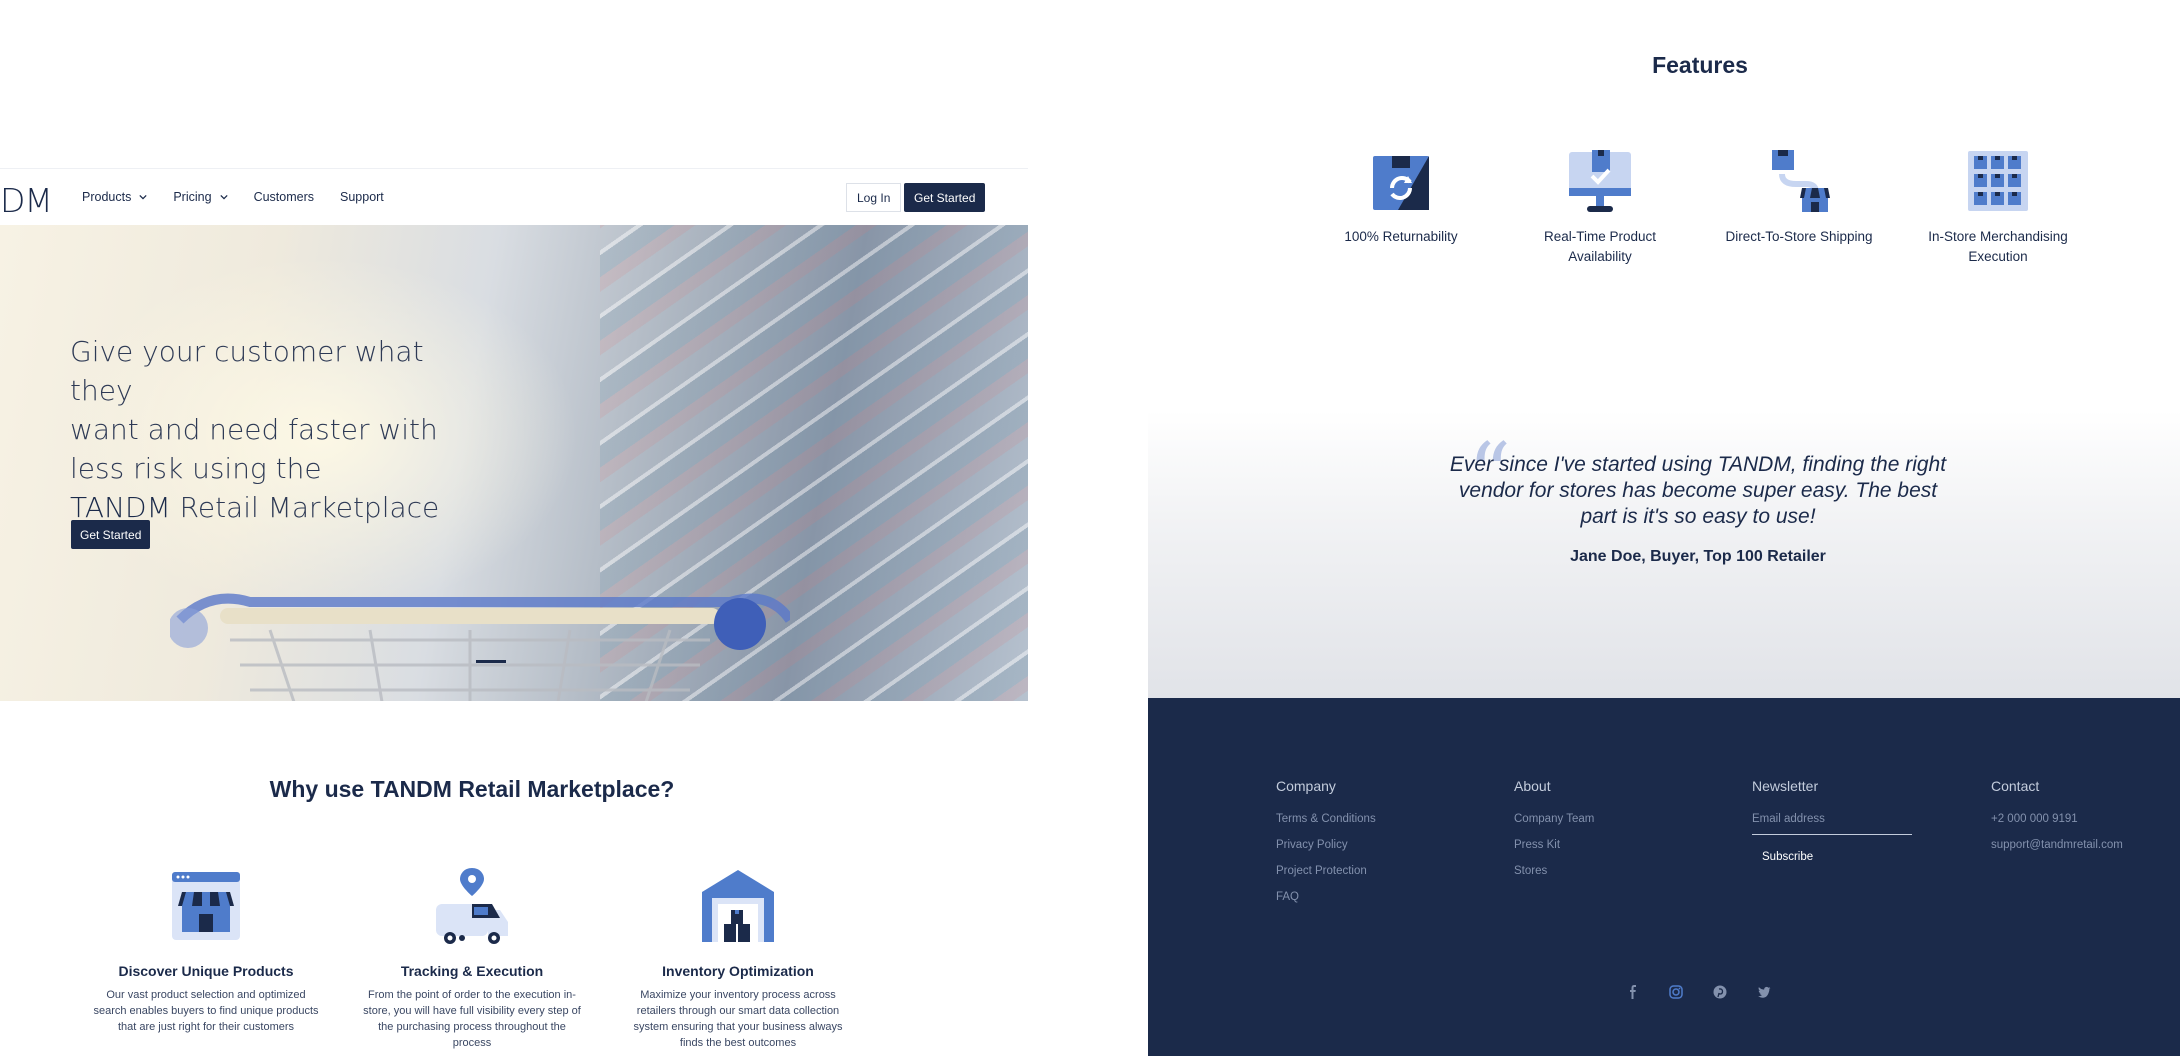 The image size is (2180, 1056). Describe the element at coordinates (1801, 181) in the screenshot. I see `shipping-store-icon` at that location.